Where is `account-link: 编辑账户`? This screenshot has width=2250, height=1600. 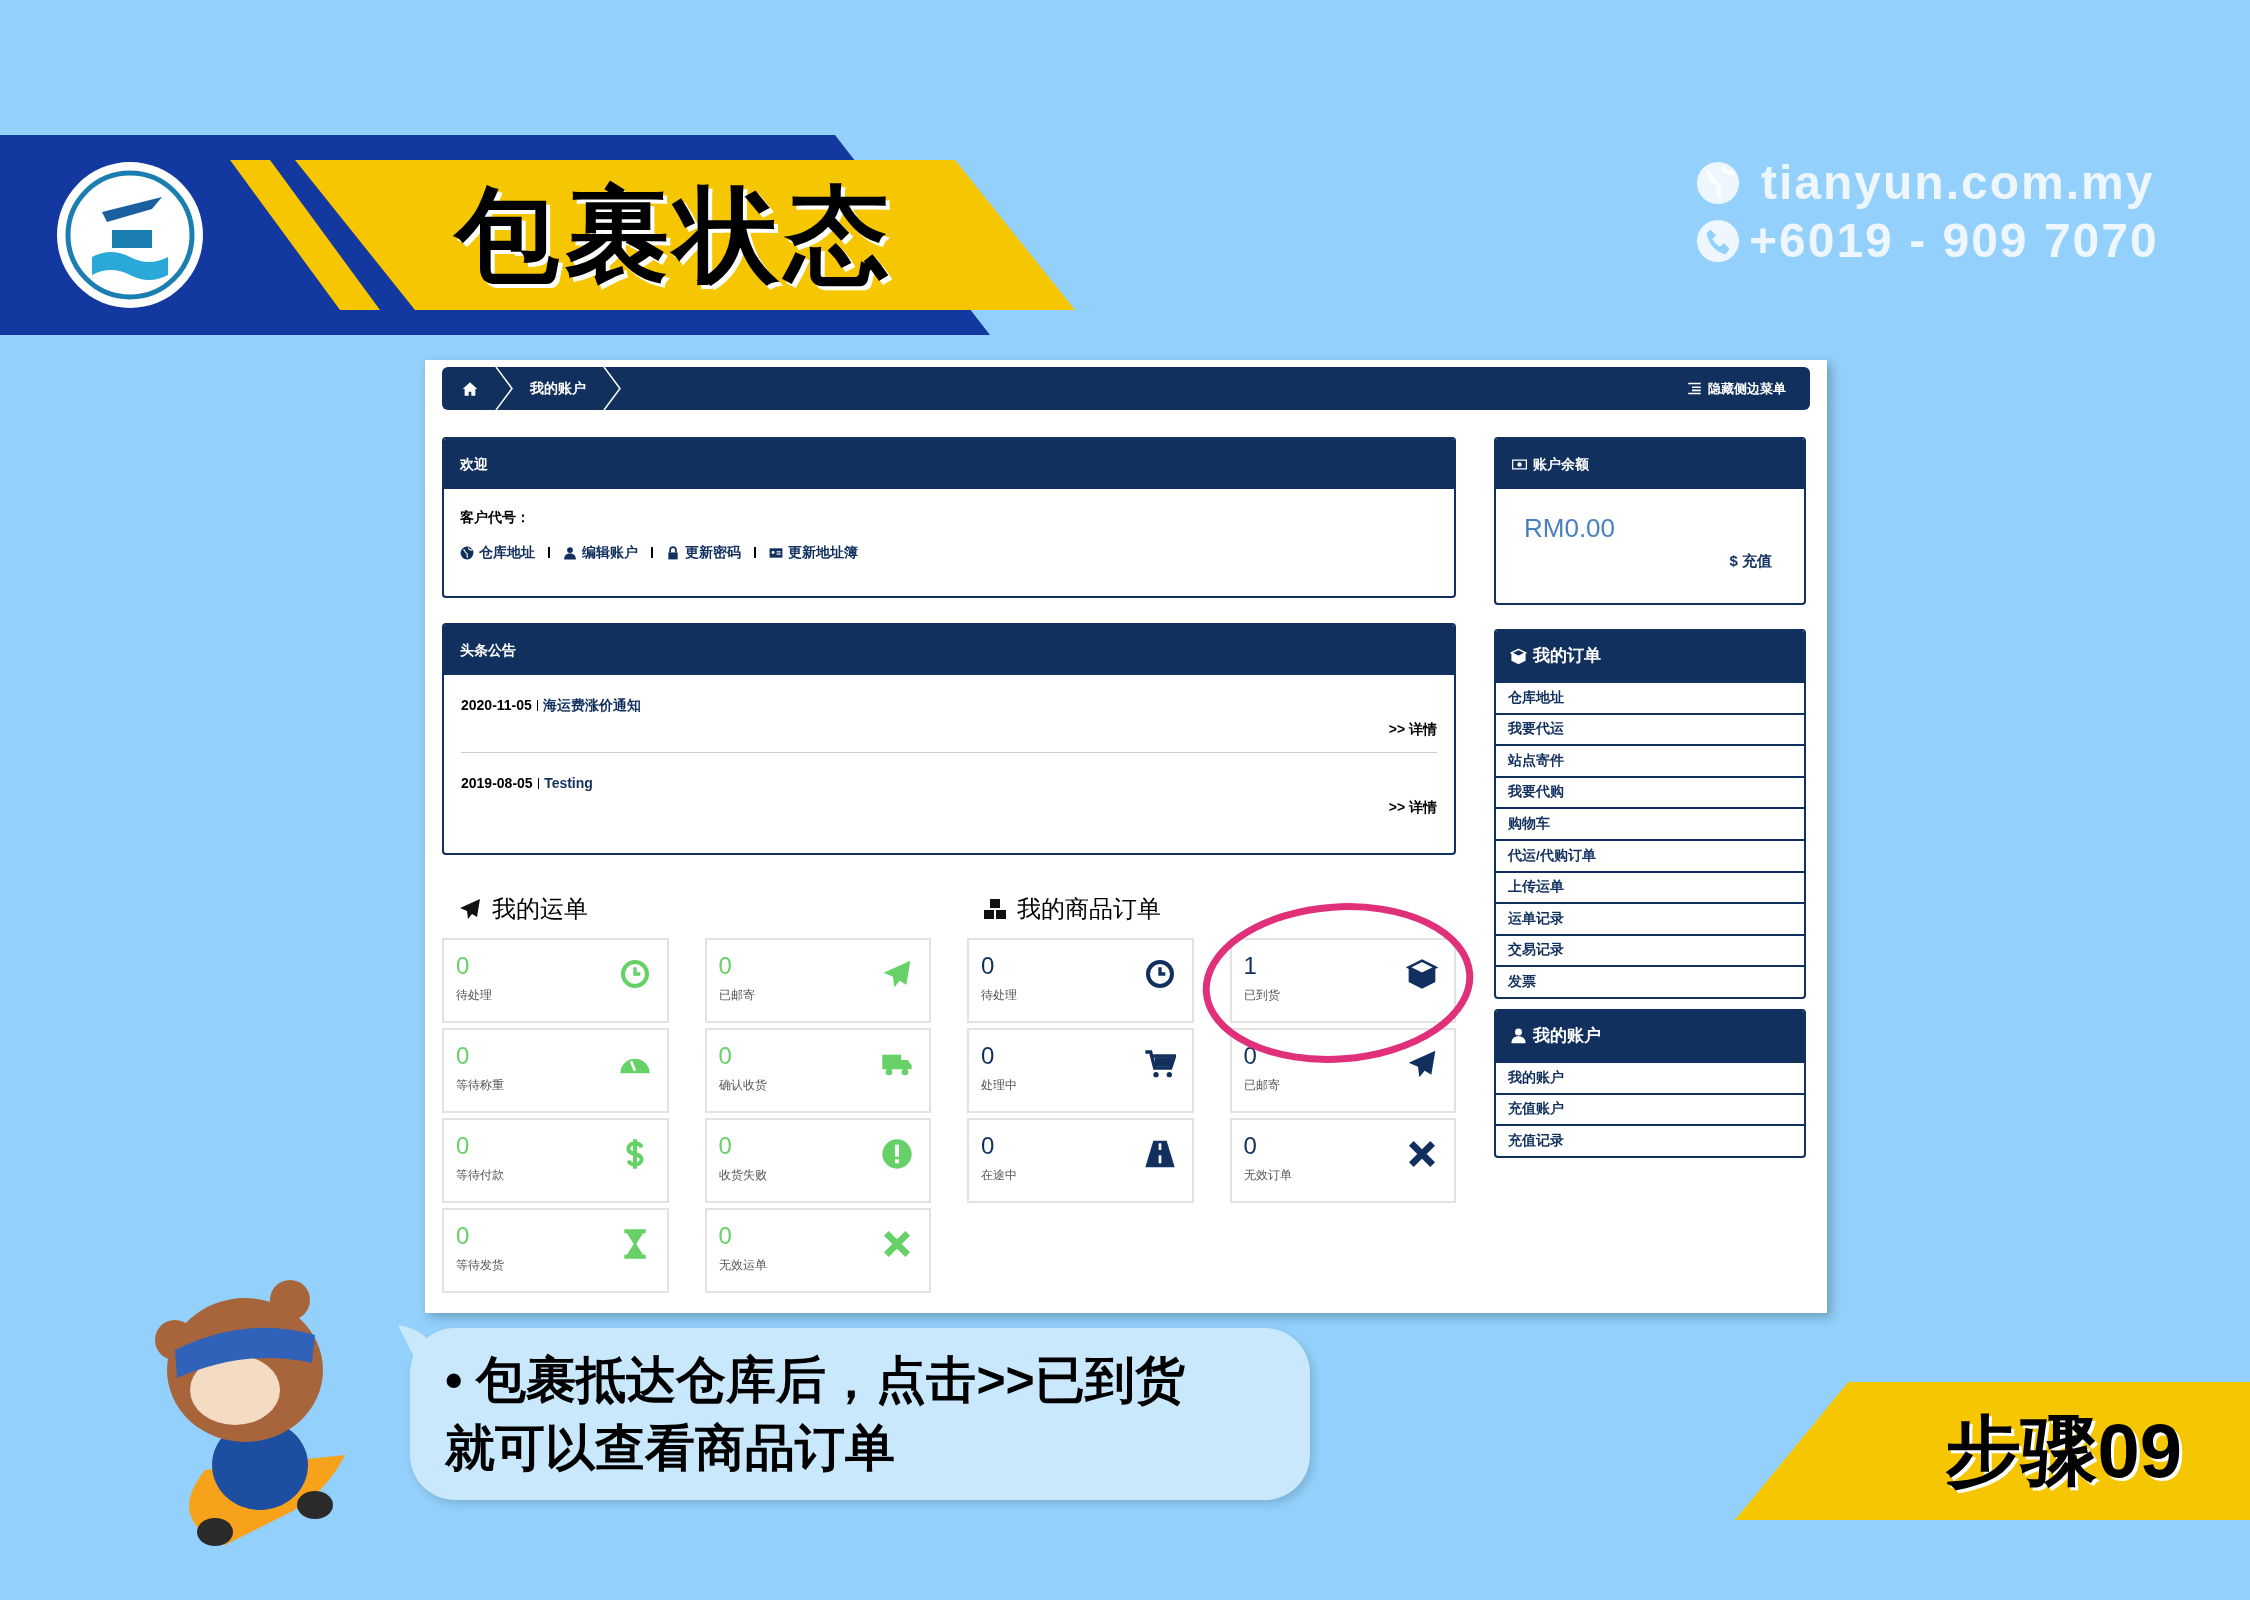 account-link: 编辑账户 is located at coordinates (600, 552).